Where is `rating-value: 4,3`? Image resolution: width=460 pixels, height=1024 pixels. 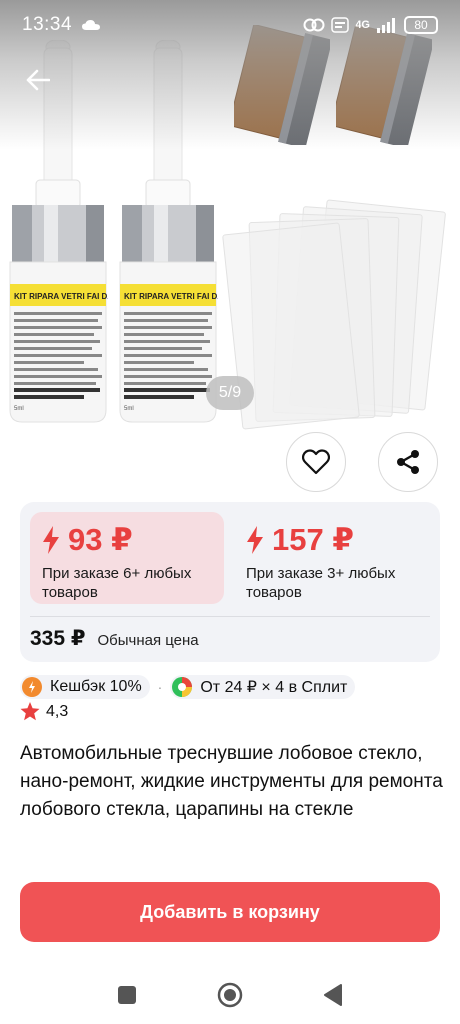 rating-value: 4,3 is located at coordinates (57, 711).